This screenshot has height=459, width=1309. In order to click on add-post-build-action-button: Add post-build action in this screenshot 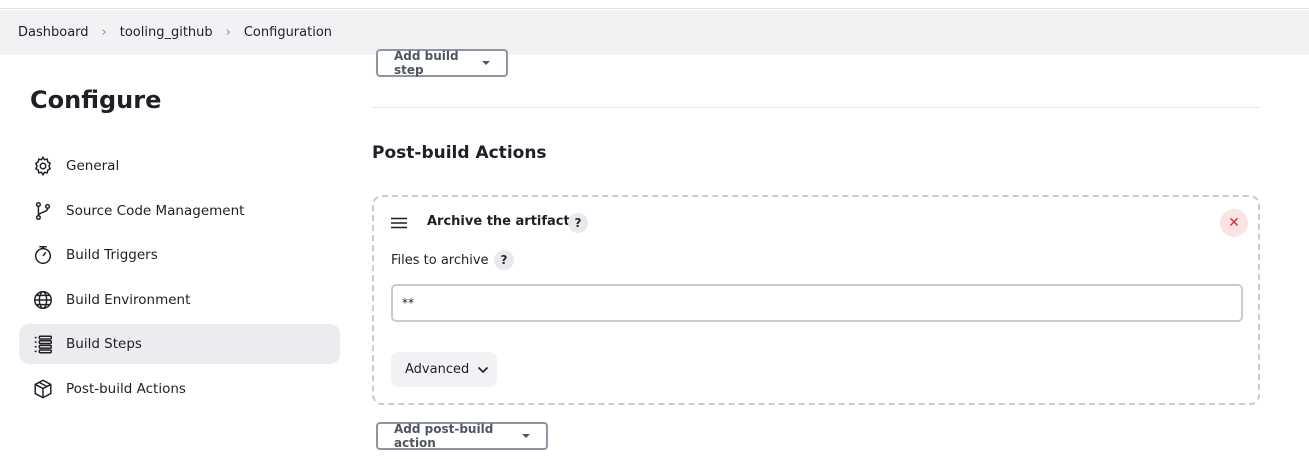, I will do `click(462, 436)`.